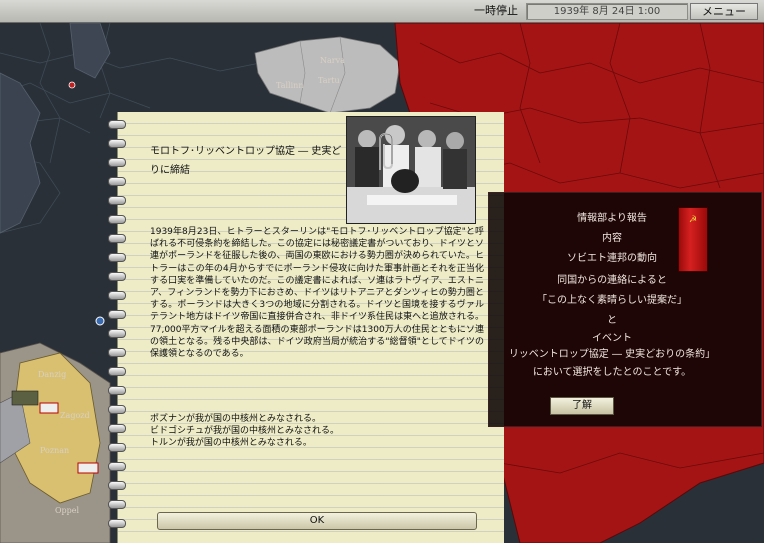 The image size is (764, 543). I want to click on acknowledge-button: 了解, so click(582, 406).